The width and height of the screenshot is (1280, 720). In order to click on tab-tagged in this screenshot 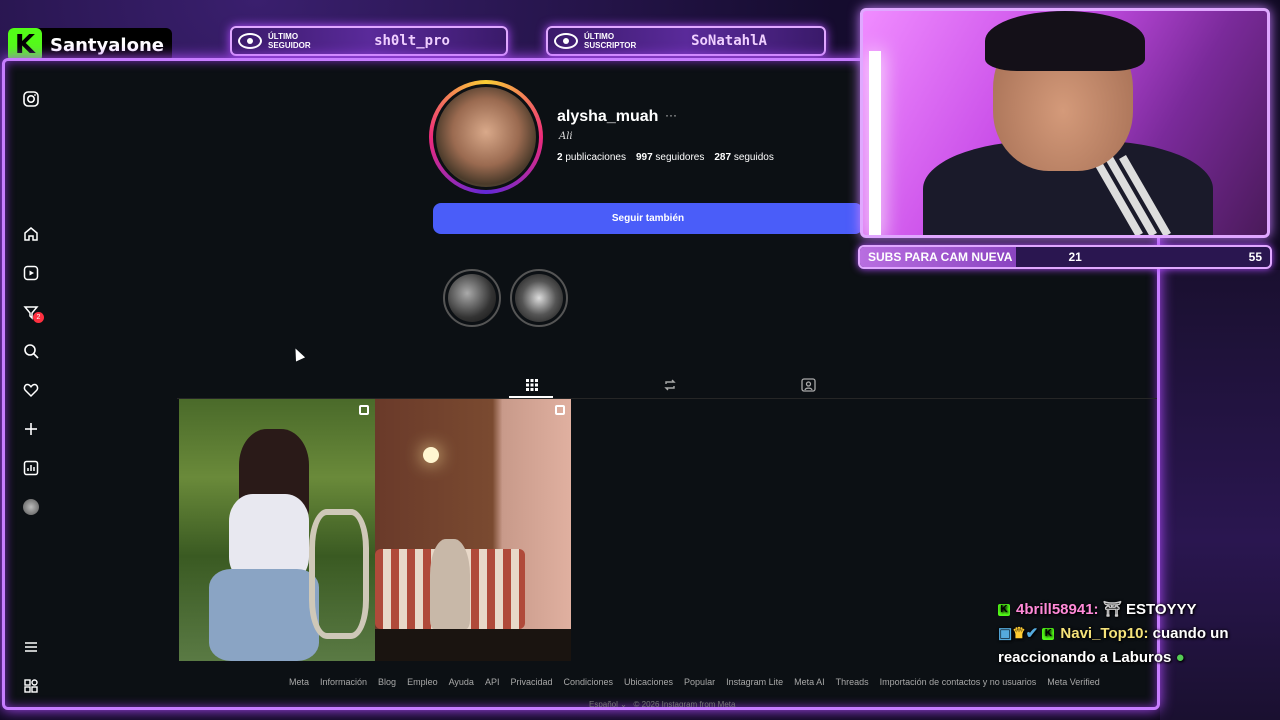, I will do `click(808, 385)`.